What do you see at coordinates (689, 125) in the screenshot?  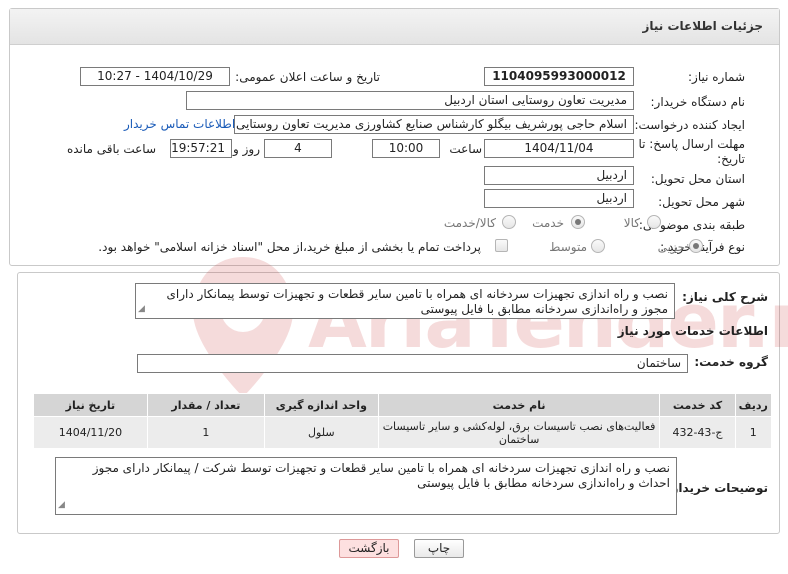 I see `creator-label: ایجاد کننده درخواست:` at bounding box center [689, 125].